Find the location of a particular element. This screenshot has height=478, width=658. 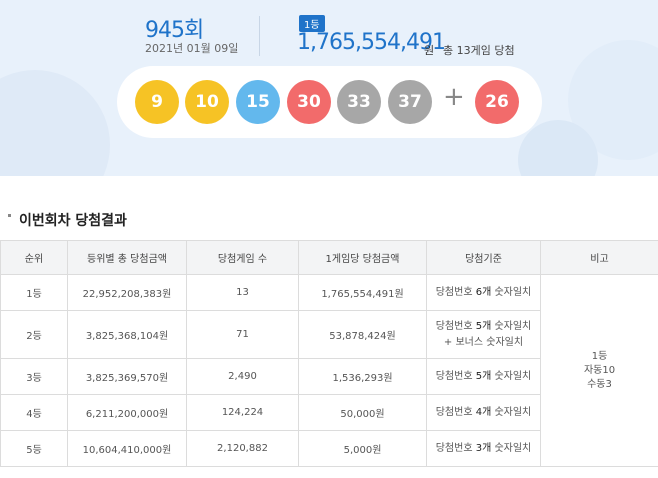

prize-unit: 원 is located at coordinates (429, 50).